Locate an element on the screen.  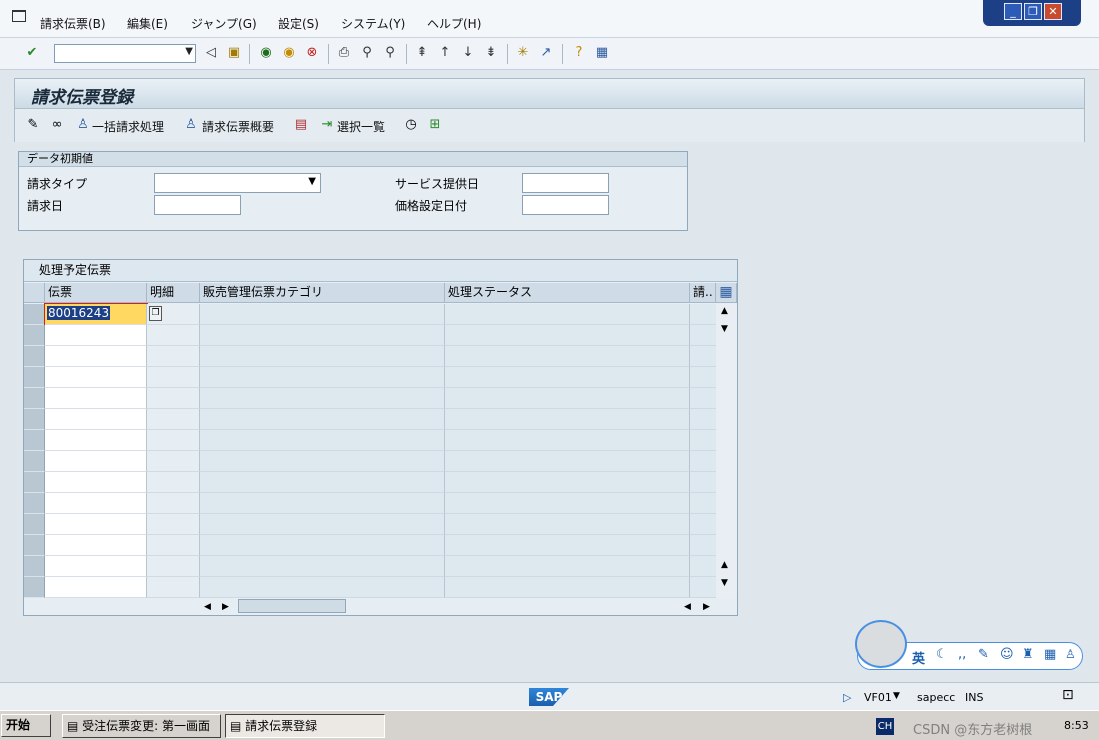
shirt-icon: ♜ is located at coordinates (1028, 654).